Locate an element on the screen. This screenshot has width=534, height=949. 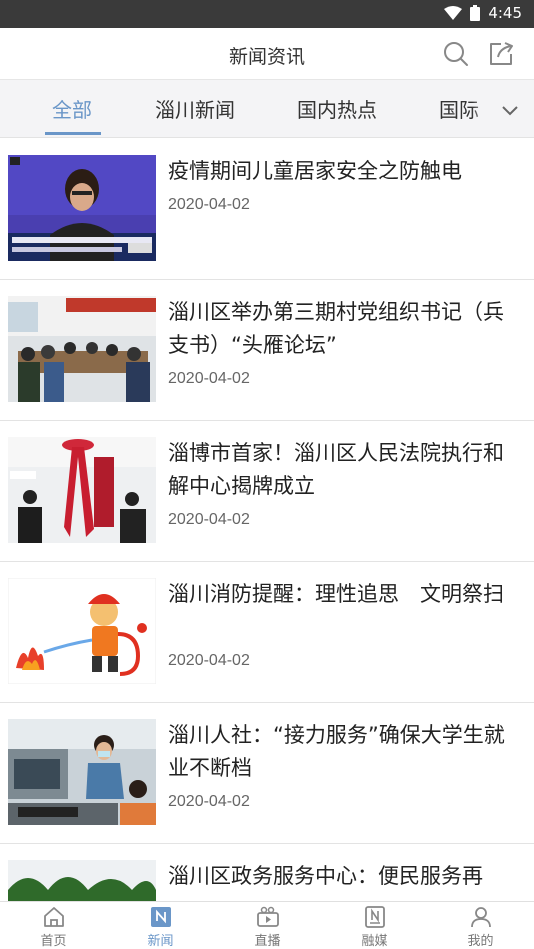
bottom-nav-profile: 我的 is located at coordinates (480, 925).